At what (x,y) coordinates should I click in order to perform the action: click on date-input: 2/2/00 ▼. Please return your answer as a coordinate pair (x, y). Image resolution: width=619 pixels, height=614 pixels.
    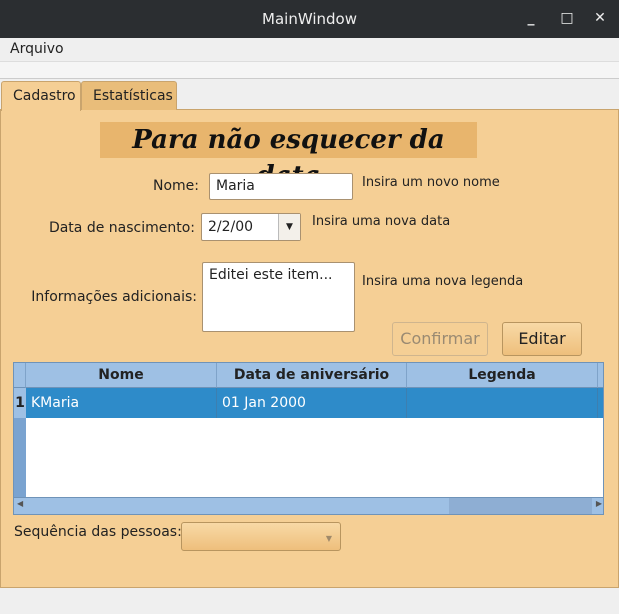
    Looking at the image, I should click on (251, 227).